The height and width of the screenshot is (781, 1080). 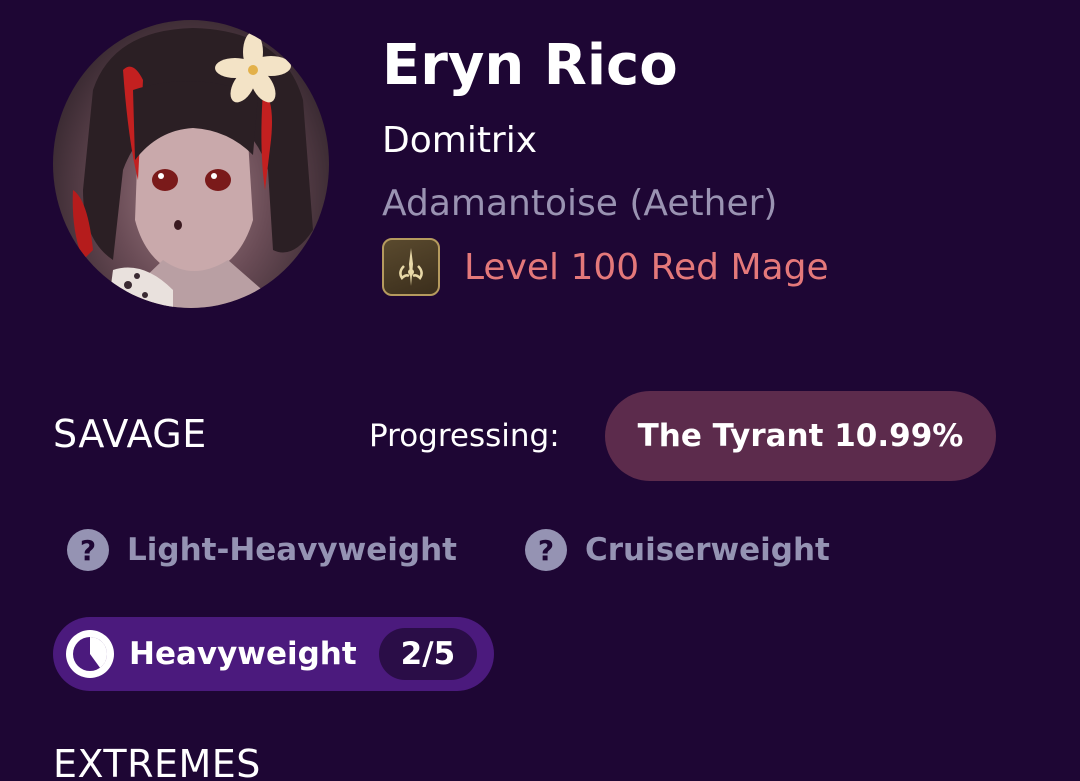 I want to click on avatar-portrait-art, so click(x=192, y=168).